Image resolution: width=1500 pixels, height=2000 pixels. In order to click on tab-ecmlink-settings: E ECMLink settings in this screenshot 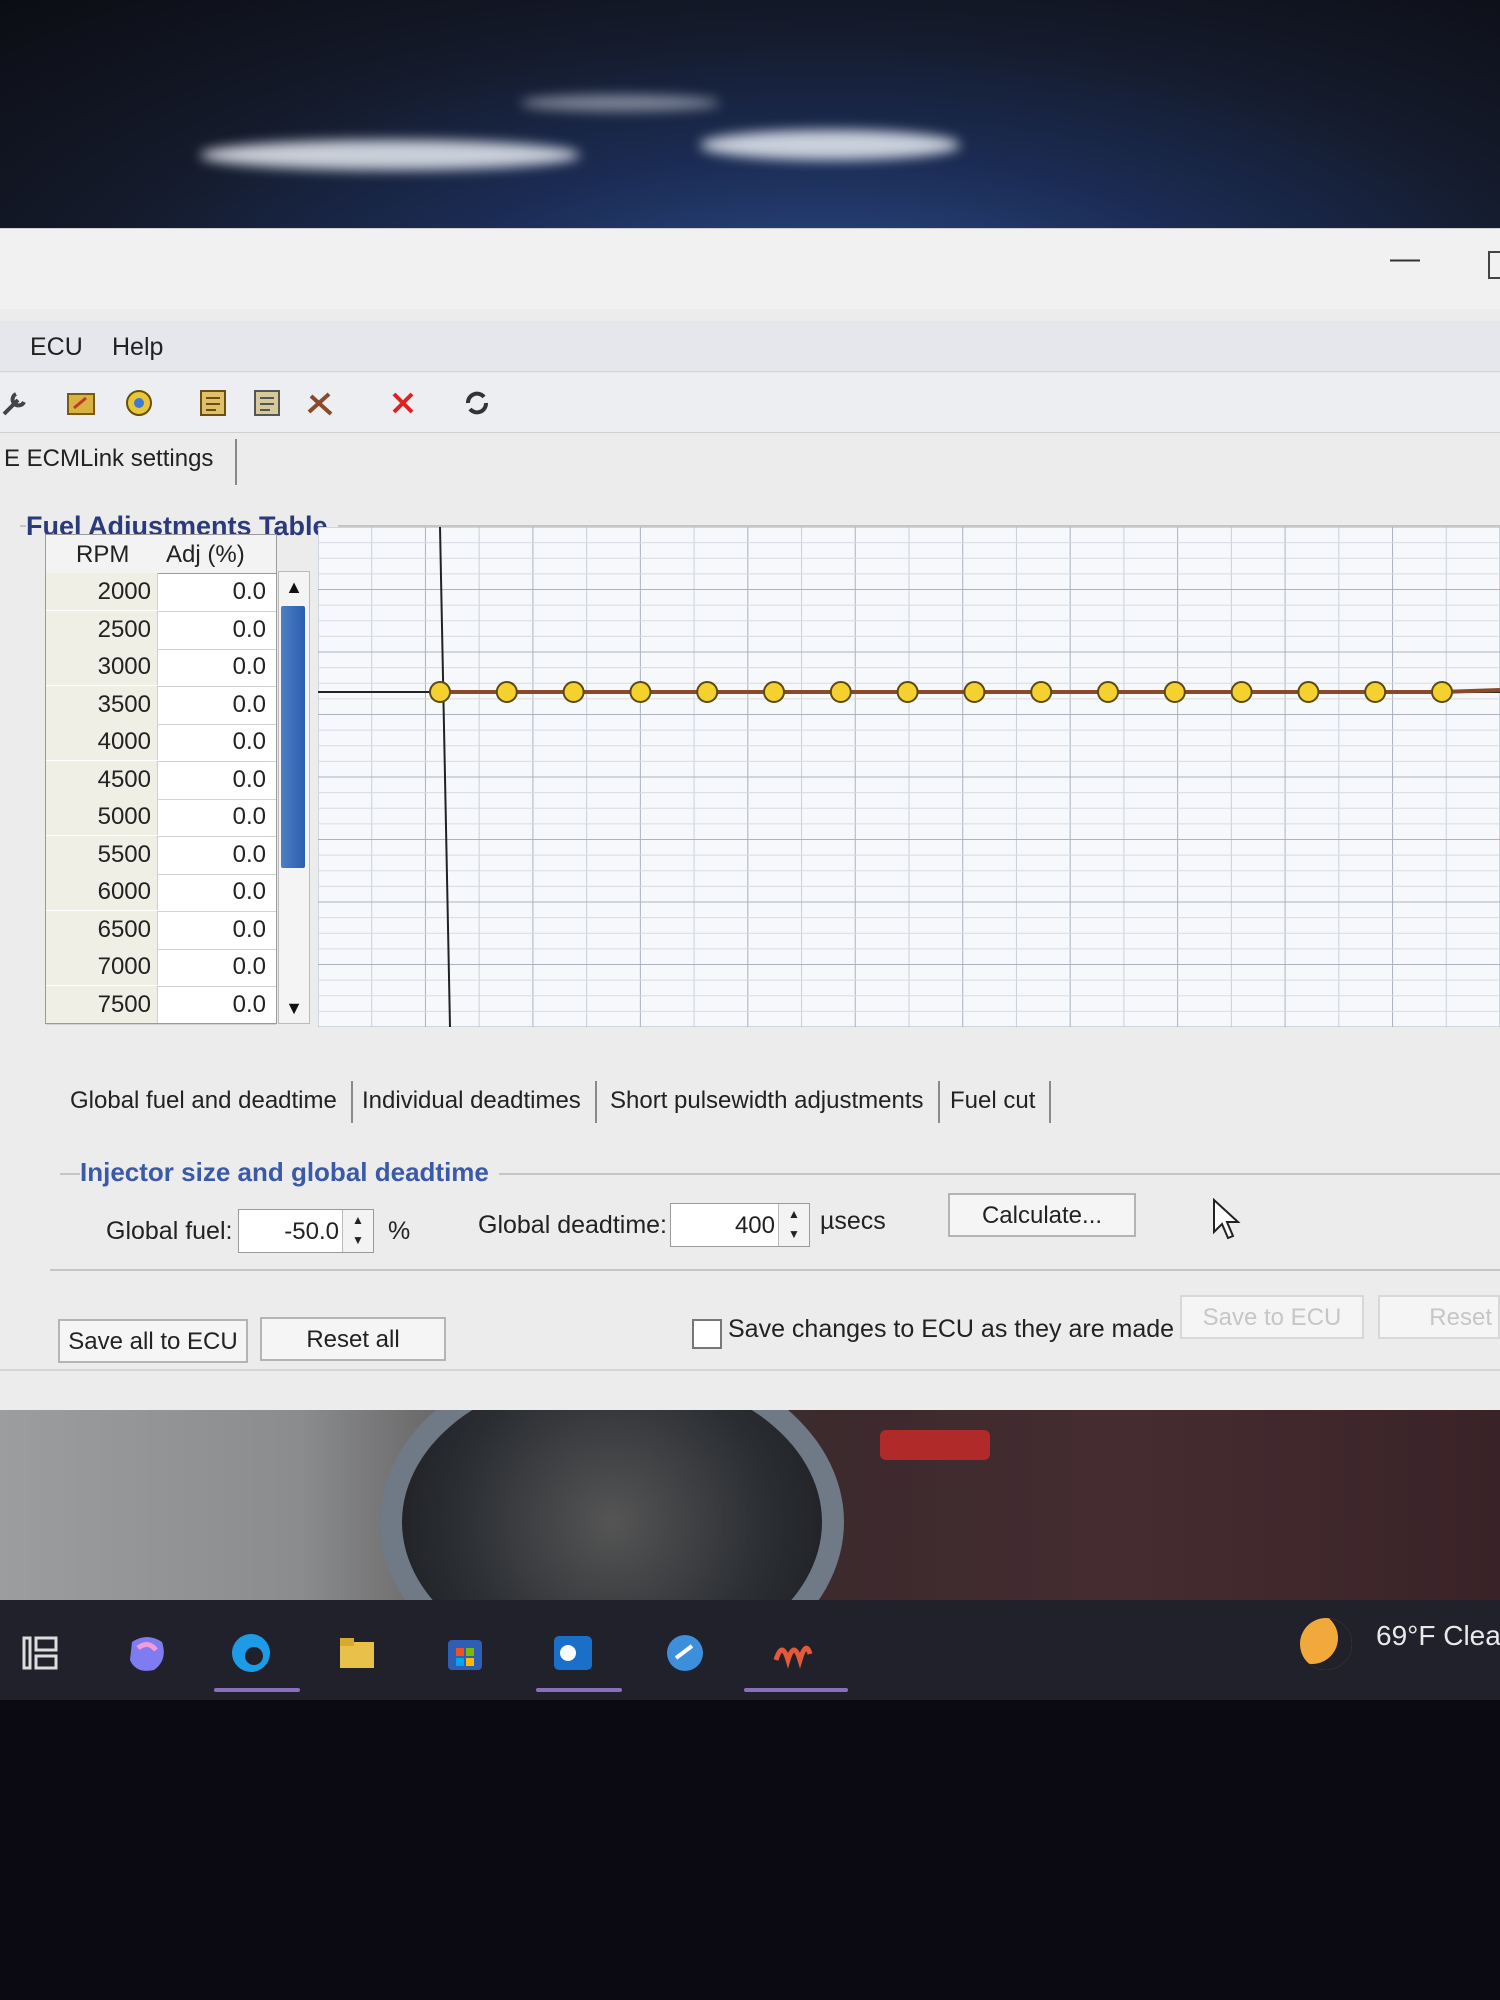, I will do `click(119, 462)`.